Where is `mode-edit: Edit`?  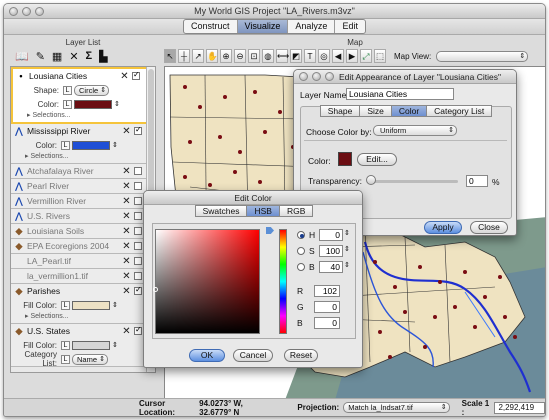
mode-edit: Edit is located at coordinates (350, 26).